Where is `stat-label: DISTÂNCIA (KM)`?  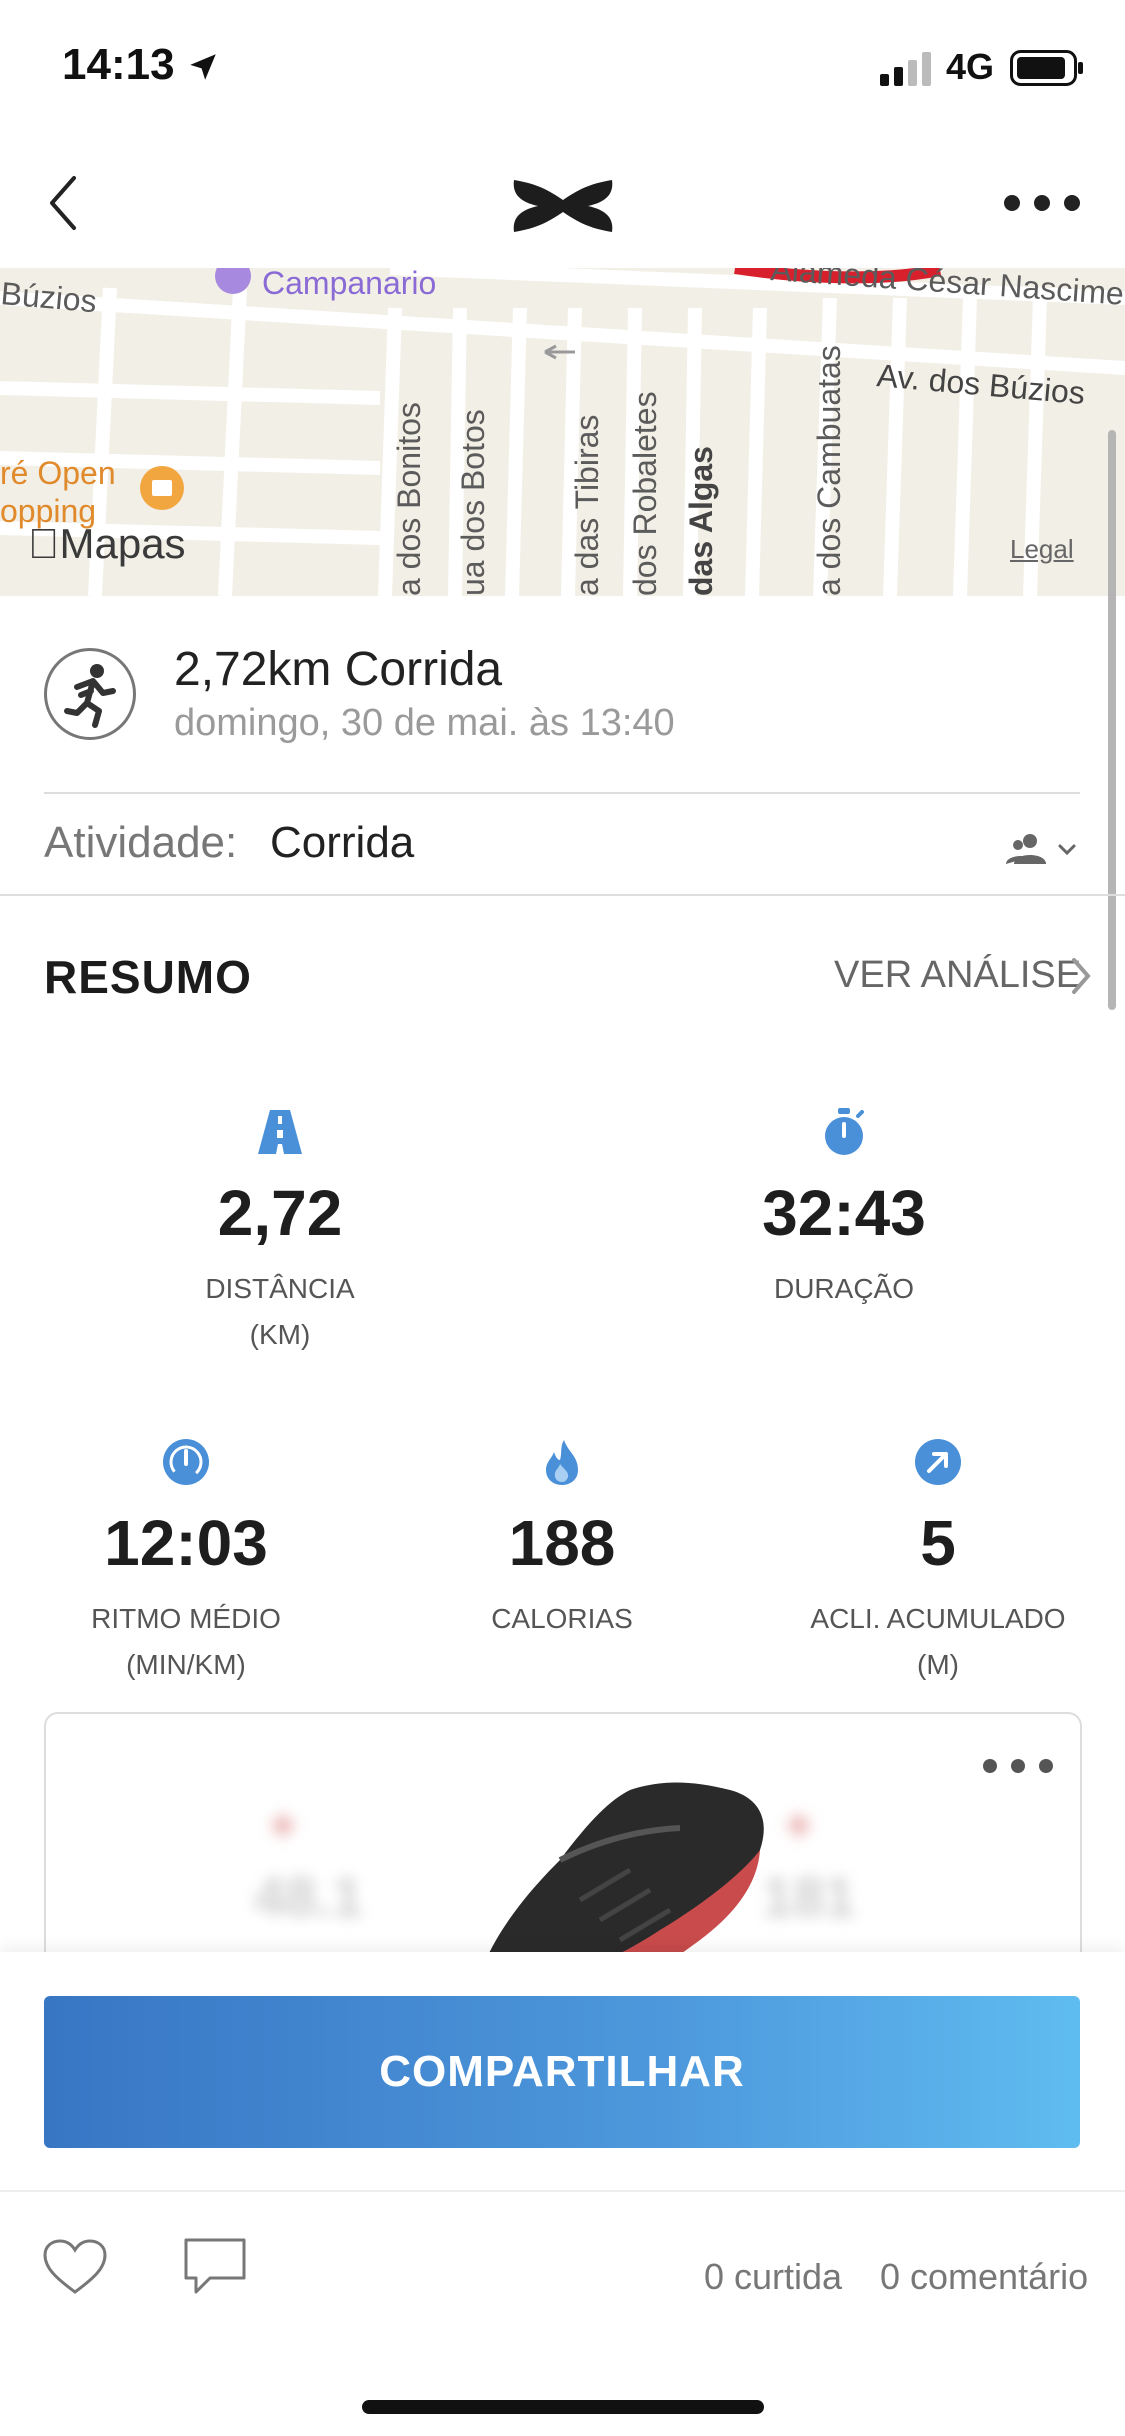 stat-label: DISTÂNCIA (KM) is located at coordinates (280, 1311).